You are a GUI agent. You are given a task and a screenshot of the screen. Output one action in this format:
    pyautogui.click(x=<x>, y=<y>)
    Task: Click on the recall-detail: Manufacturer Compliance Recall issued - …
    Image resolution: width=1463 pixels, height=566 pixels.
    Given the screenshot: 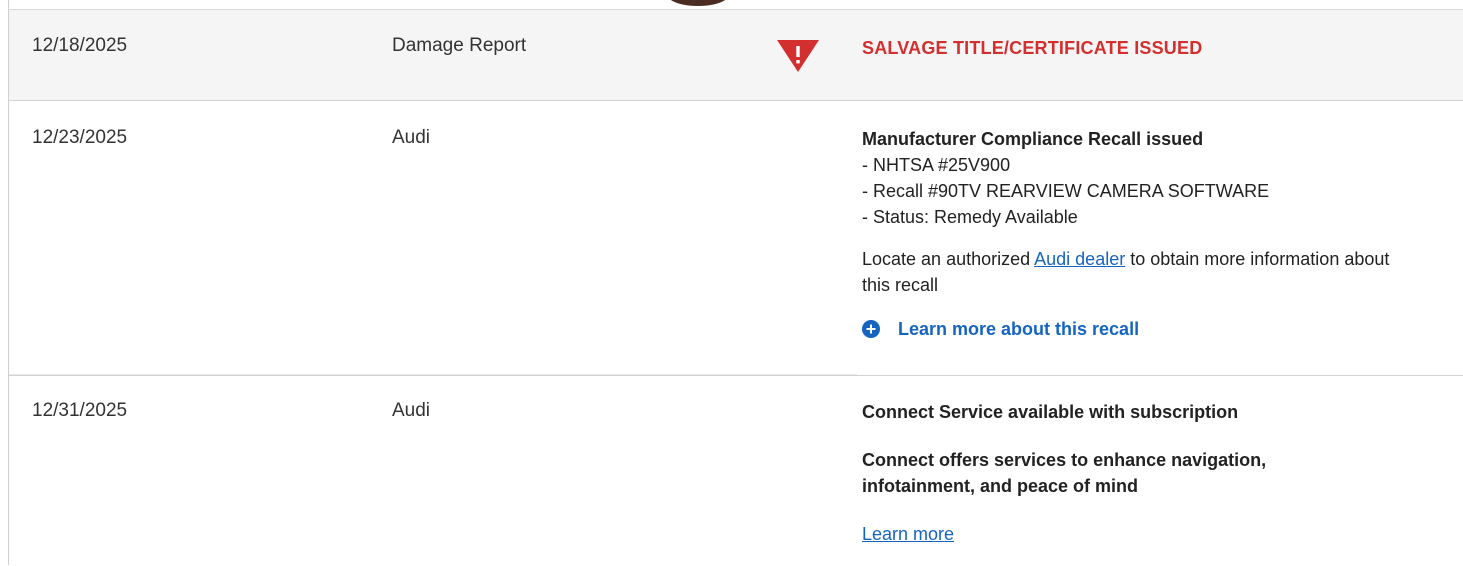 What is the action you would take?
    pyautogui.click(x=1142, y=234)
    